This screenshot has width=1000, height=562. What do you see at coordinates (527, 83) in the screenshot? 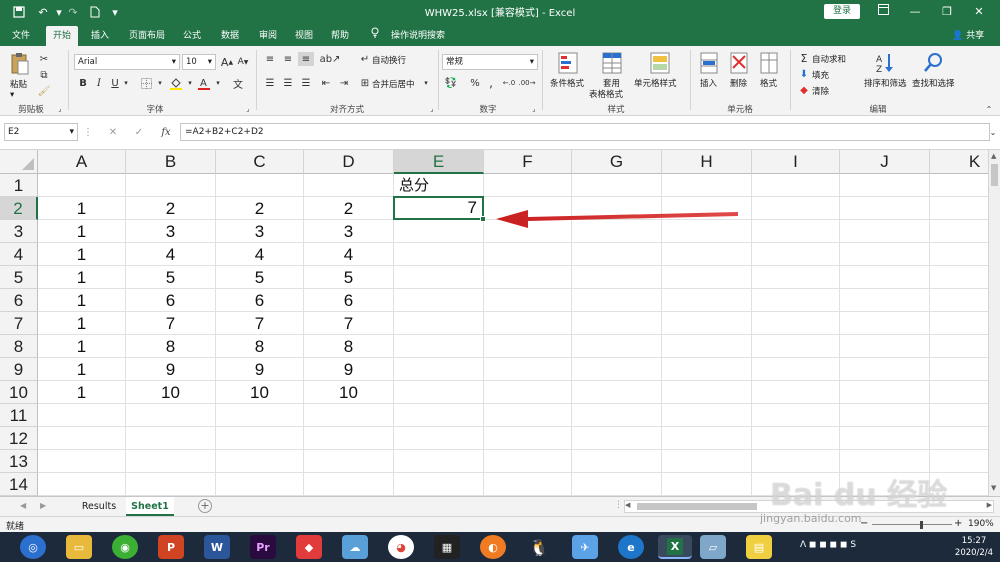
I see `decrease-decimal-icon: .00→` at bounding box center [527, 83].